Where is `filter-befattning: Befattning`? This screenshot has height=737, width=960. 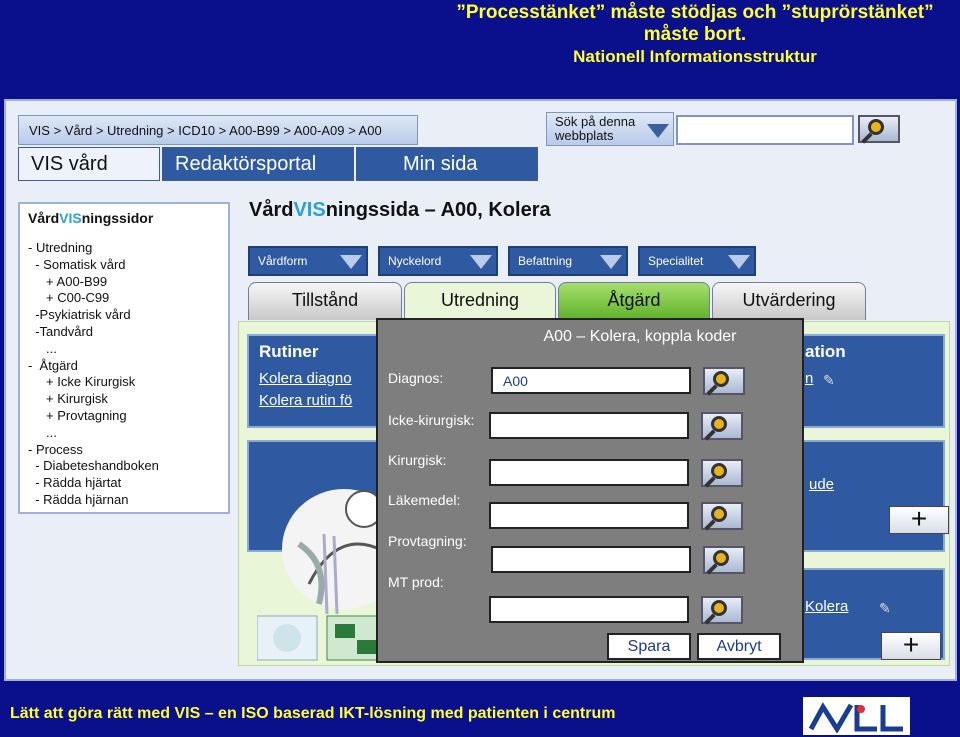
filter-befattning: Befattning is located at coordinates (568, 261).